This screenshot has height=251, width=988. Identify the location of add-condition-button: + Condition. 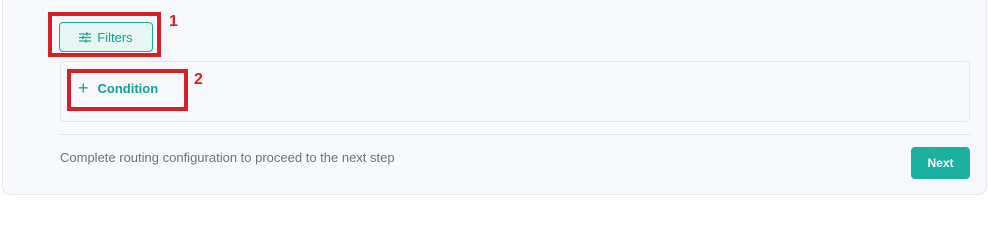
(118, 88).